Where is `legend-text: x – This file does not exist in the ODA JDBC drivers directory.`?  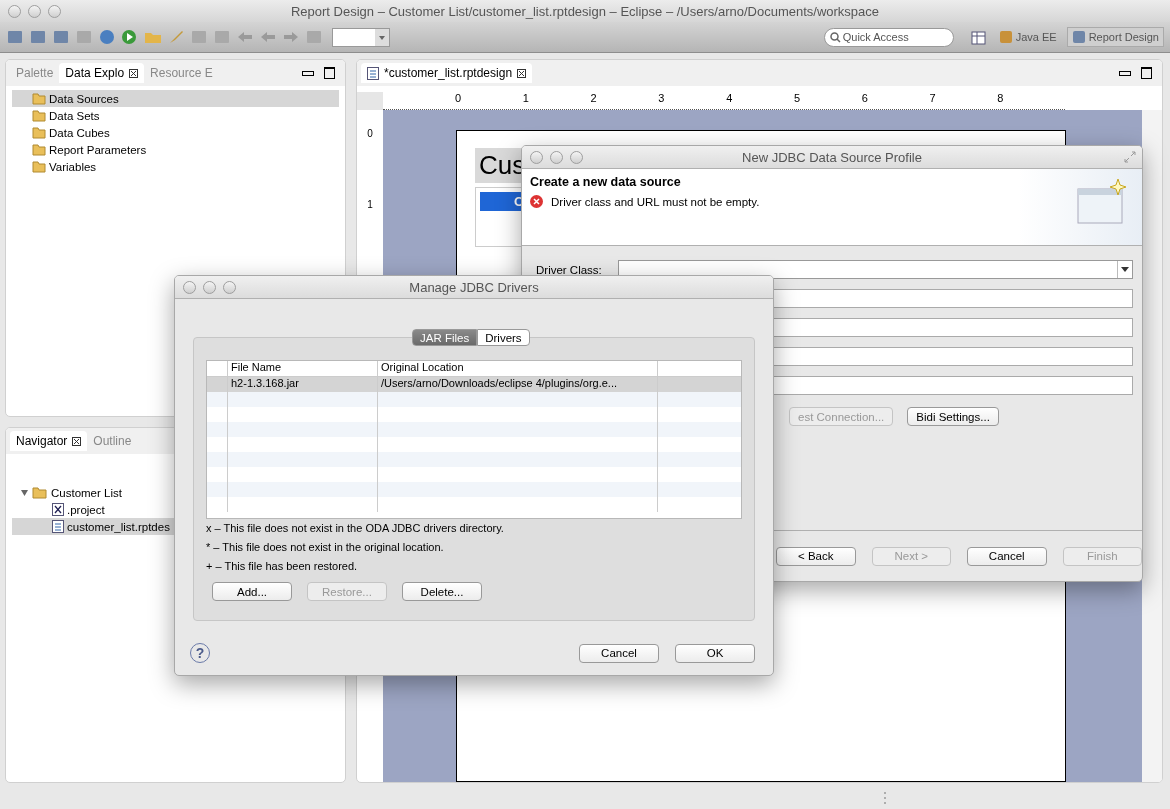 legend-text: x – This file does not exist in the ODA JDBC drivers directory. is located at coordinates (355, 528).